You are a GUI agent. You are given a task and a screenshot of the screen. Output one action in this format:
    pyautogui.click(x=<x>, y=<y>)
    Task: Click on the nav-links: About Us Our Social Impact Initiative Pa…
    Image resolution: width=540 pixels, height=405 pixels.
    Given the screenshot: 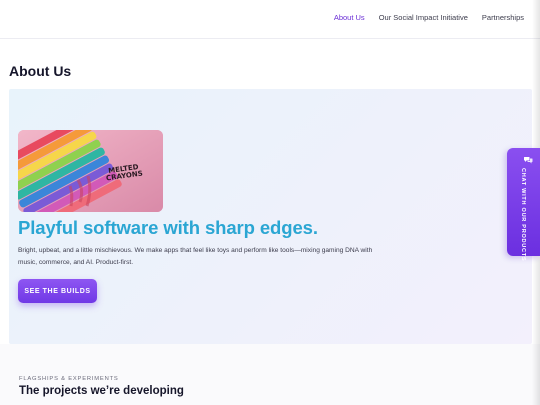 What is the action you would take?
    pyautogui.click(x=429, y=17)
    